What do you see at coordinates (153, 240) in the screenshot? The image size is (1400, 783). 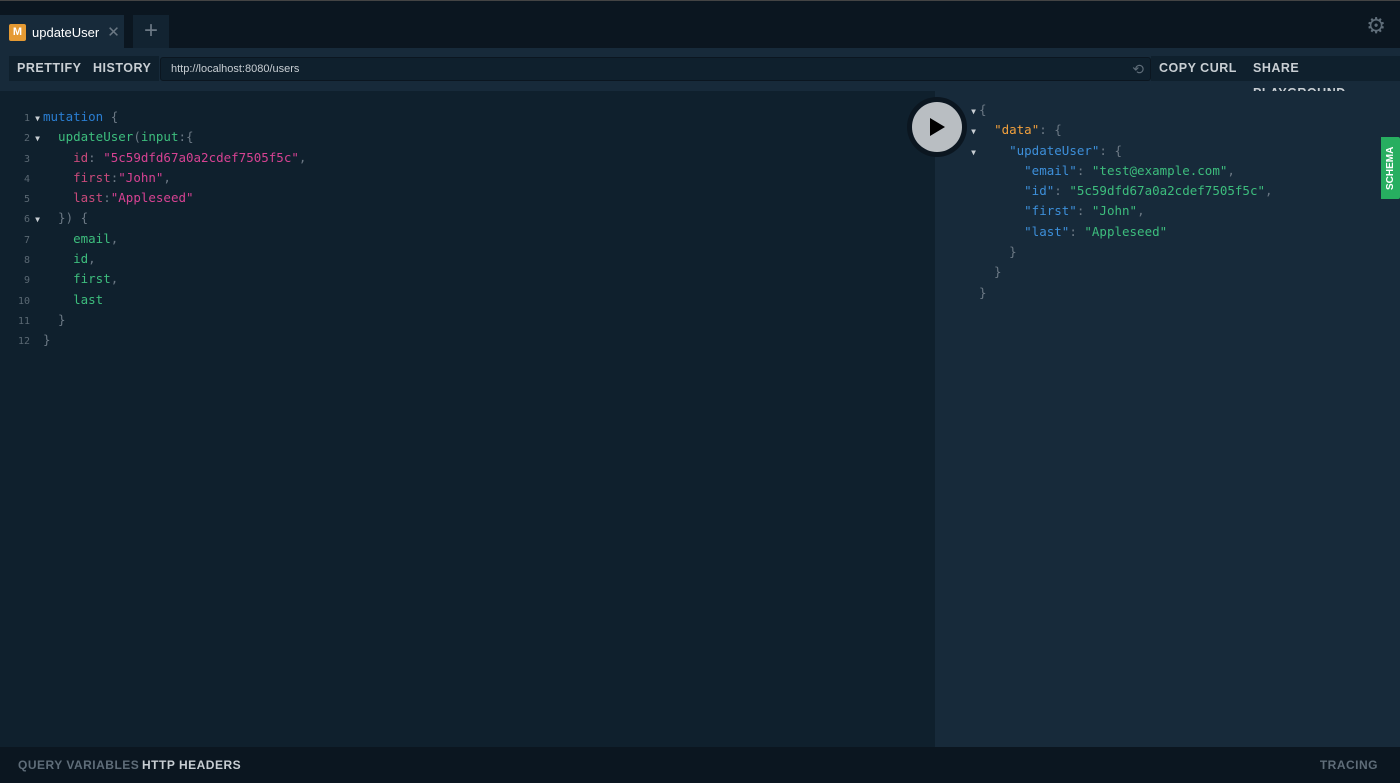 I see `code-line: 7 email,` at bounding box center [153, 240].